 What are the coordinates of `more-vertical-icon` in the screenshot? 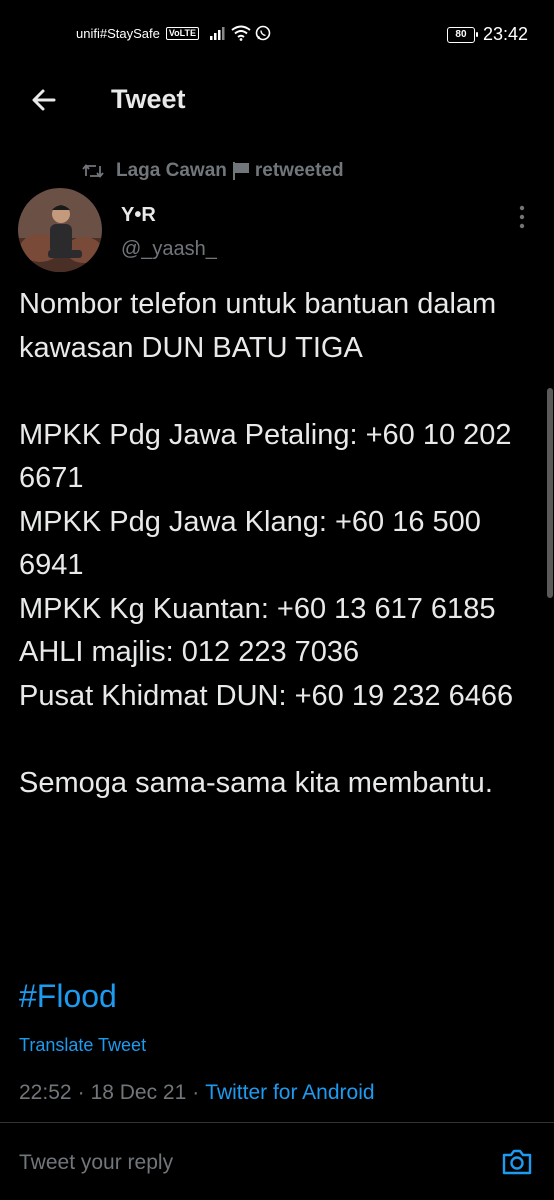 It's located at (522, 217).